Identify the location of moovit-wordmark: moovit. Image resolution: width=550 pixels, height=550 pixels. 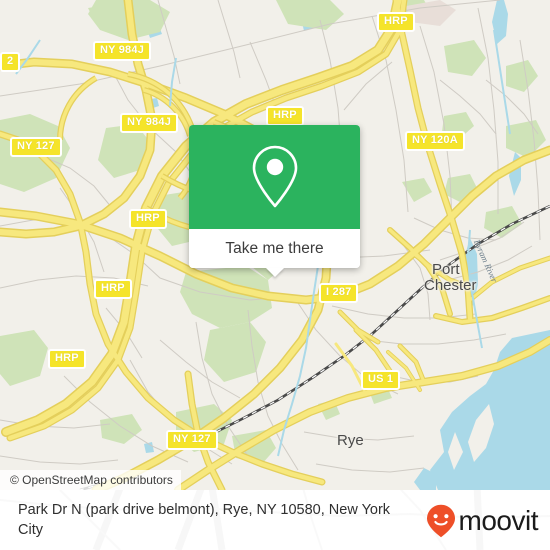
(498, 520).